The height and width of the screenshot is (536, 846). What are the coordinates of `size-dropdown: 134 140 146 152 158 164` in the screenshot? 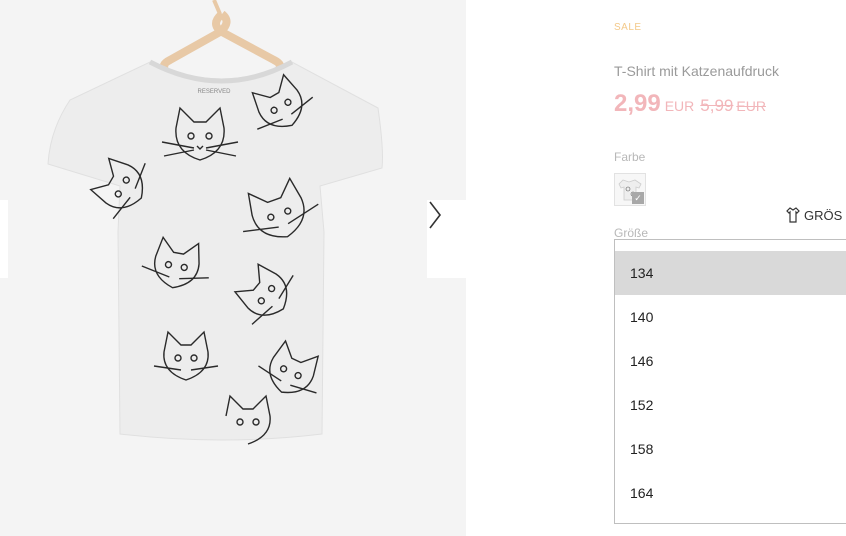 It's located at (730, 381).